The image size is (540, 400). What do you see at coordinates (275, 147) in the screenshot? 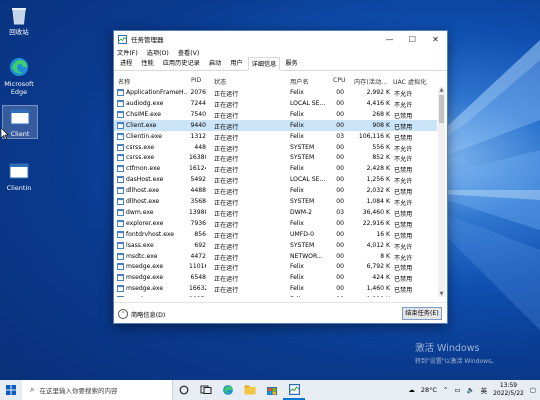
I see `table-row: csrss.exe 448 正在运行 SYSTEM 00 556 K 不允许` at bounding box center [275, 147].